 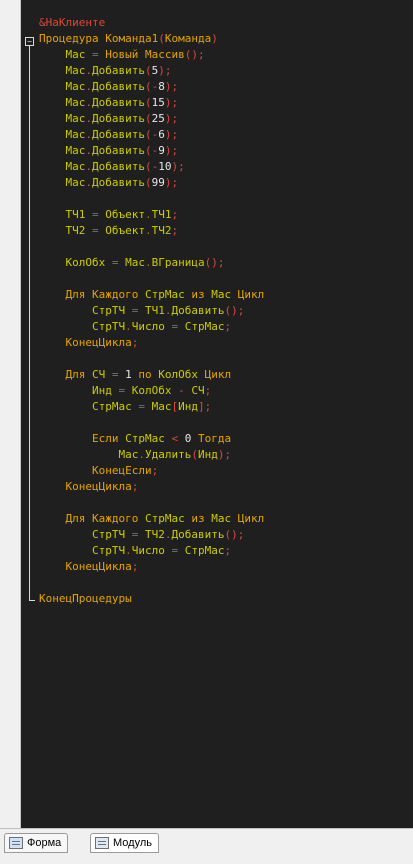 I want to click on code-token: Удалить, so click(x=168, y=454).